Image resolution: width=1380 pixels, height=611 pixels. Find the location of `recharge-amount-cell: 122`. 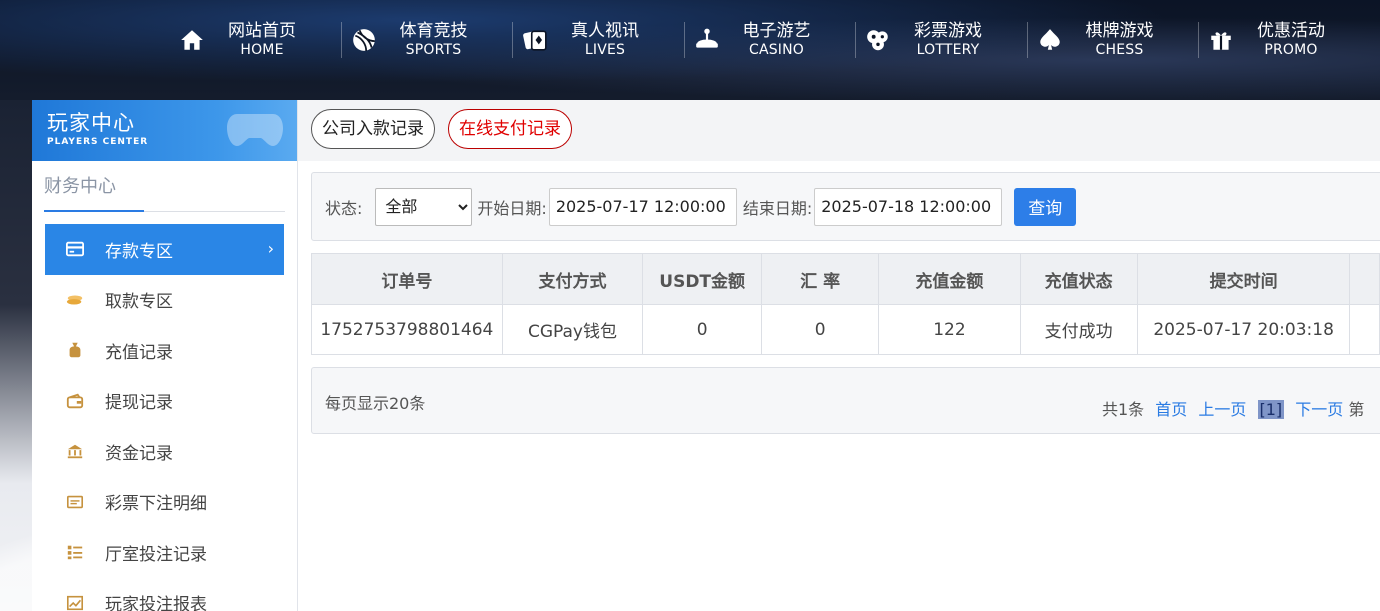

recharge-amount-cell: 122 is located at coordinates (949, 329).